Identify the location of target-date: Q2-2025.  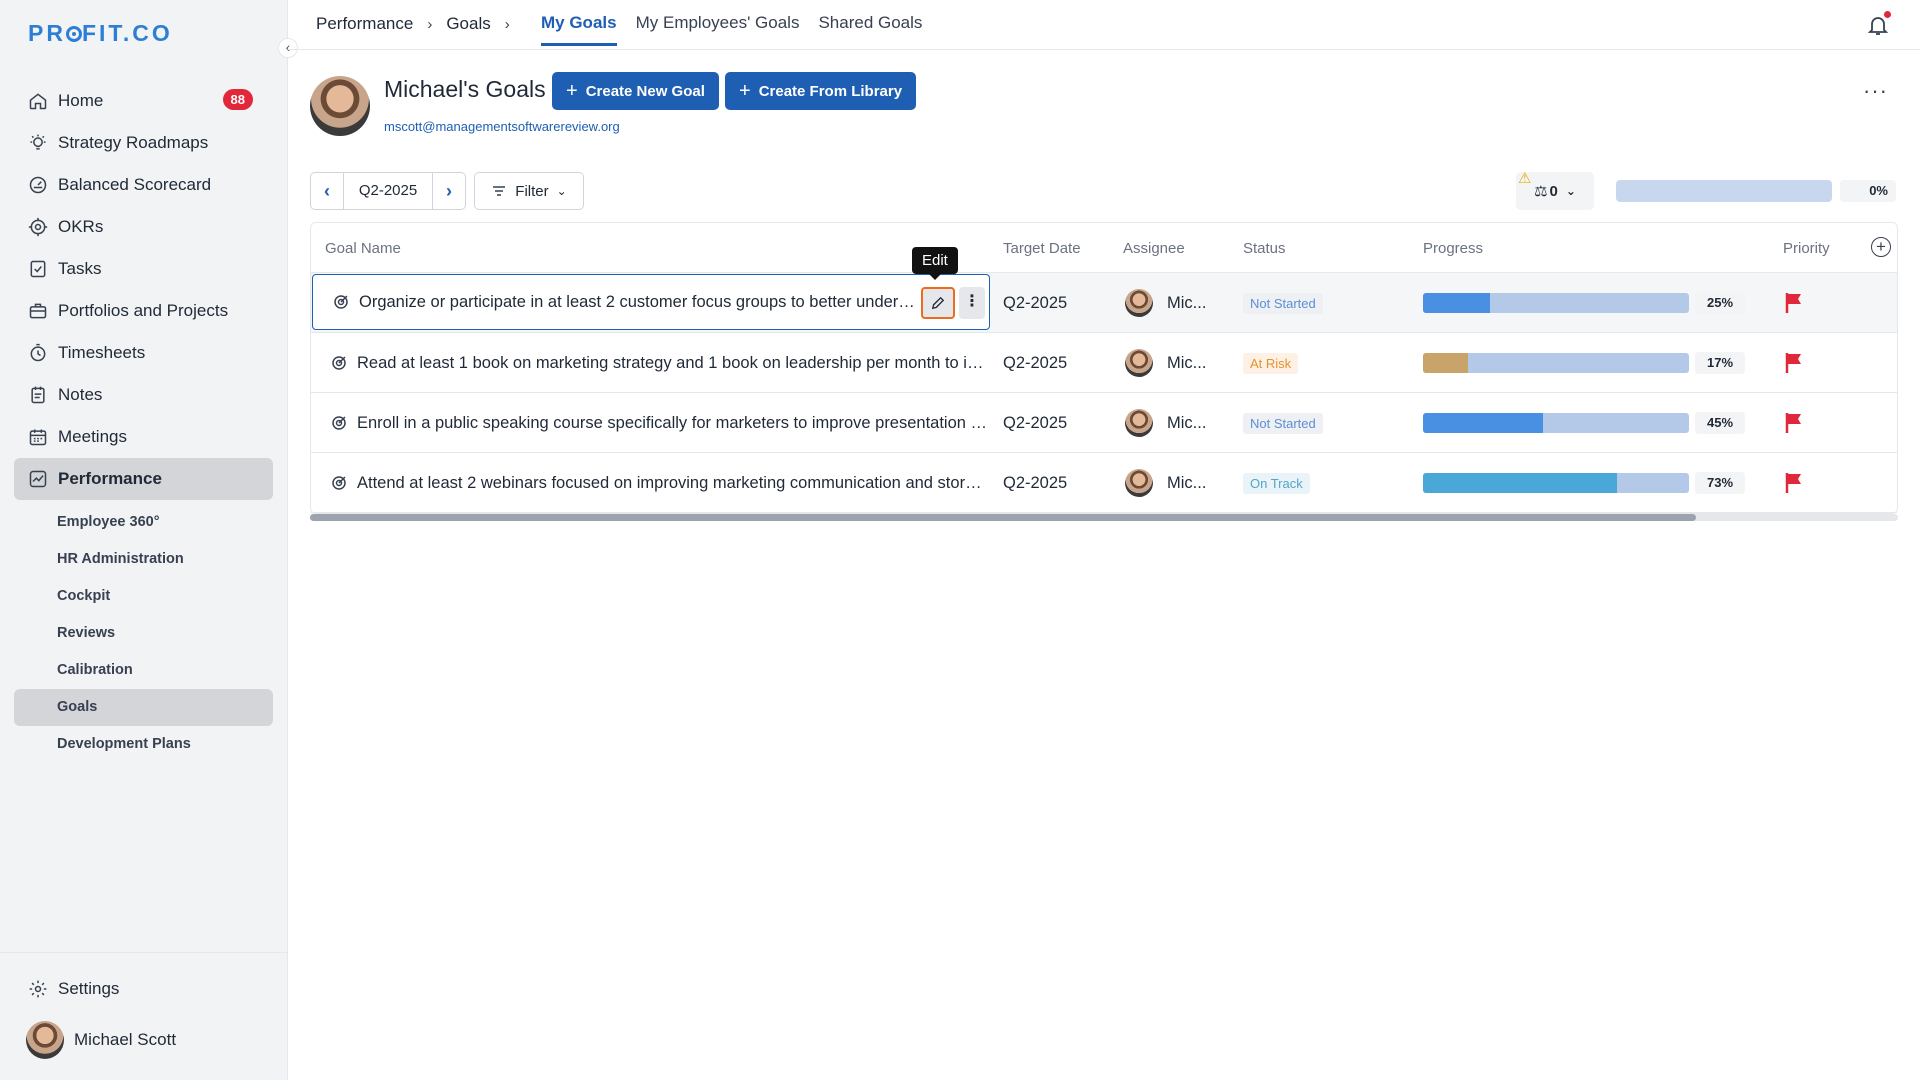
(1035, 482).